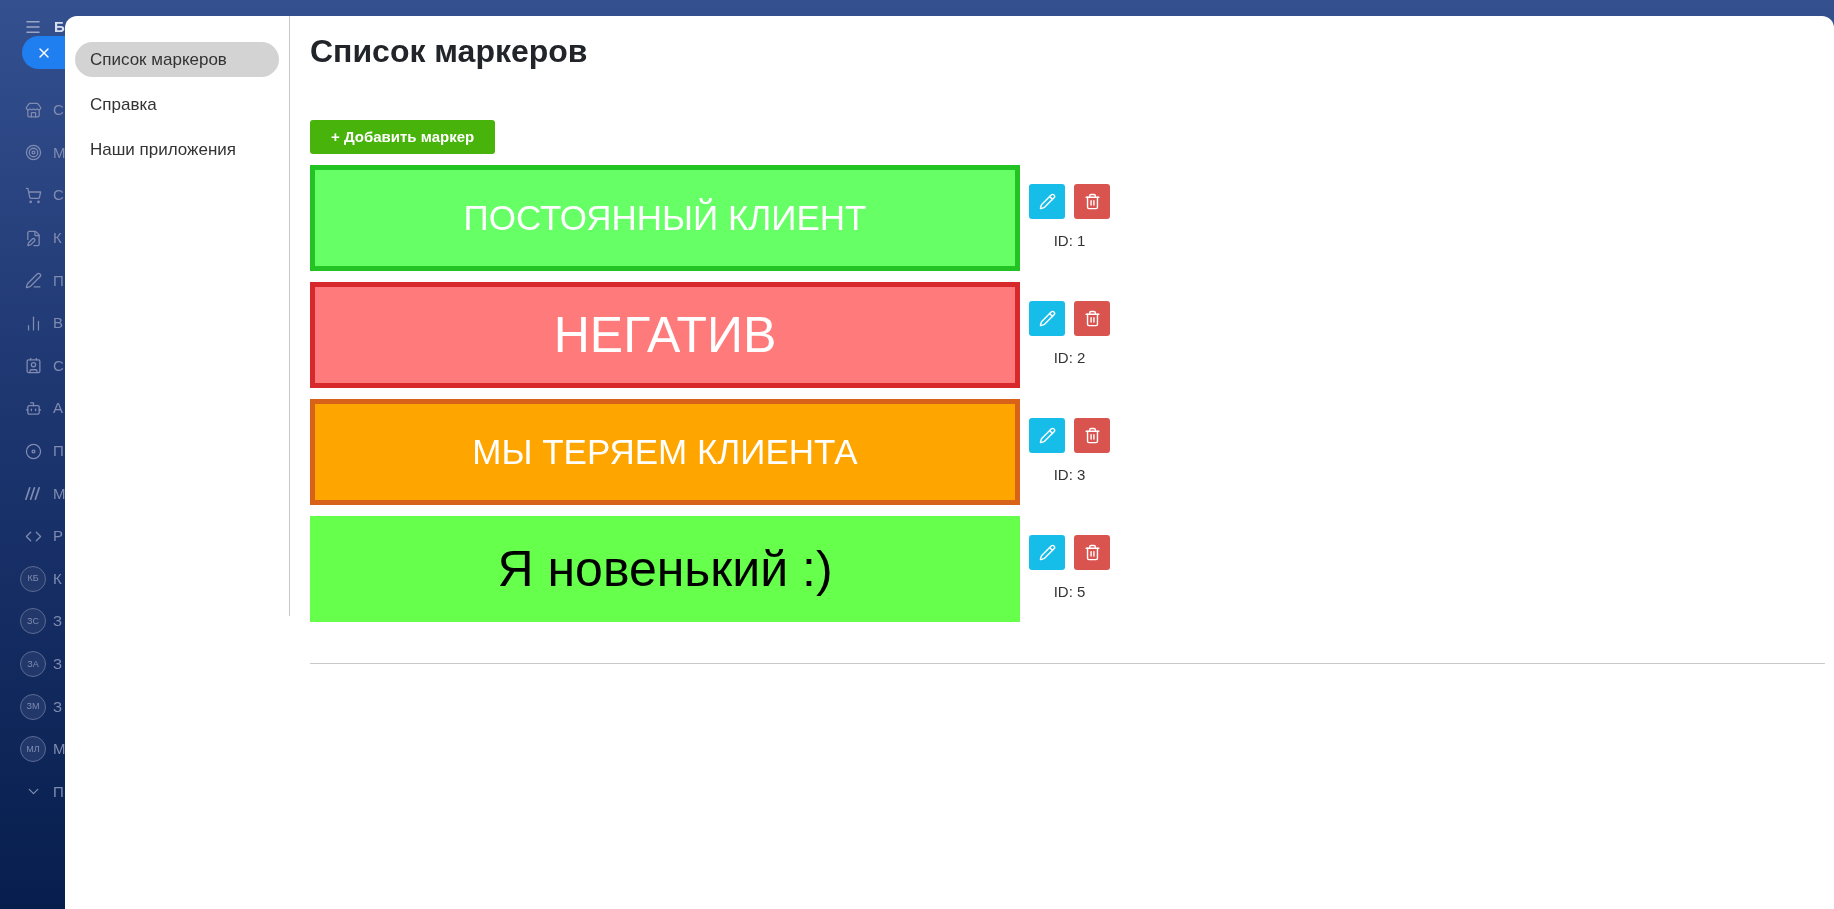 Image resolution: width=1834 pixels, height=909 pixels. I want to click on pen-icon, so click(33, 281).